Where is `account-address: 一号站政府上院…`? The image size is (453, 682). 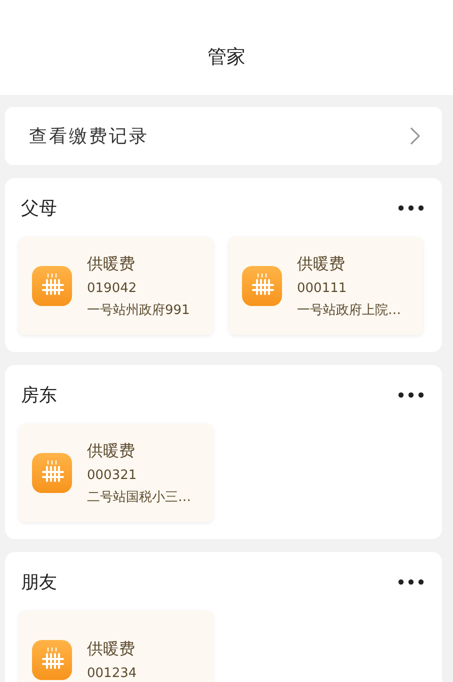
account-address: 一号站政府上院… is located at coordinates (349, 311).